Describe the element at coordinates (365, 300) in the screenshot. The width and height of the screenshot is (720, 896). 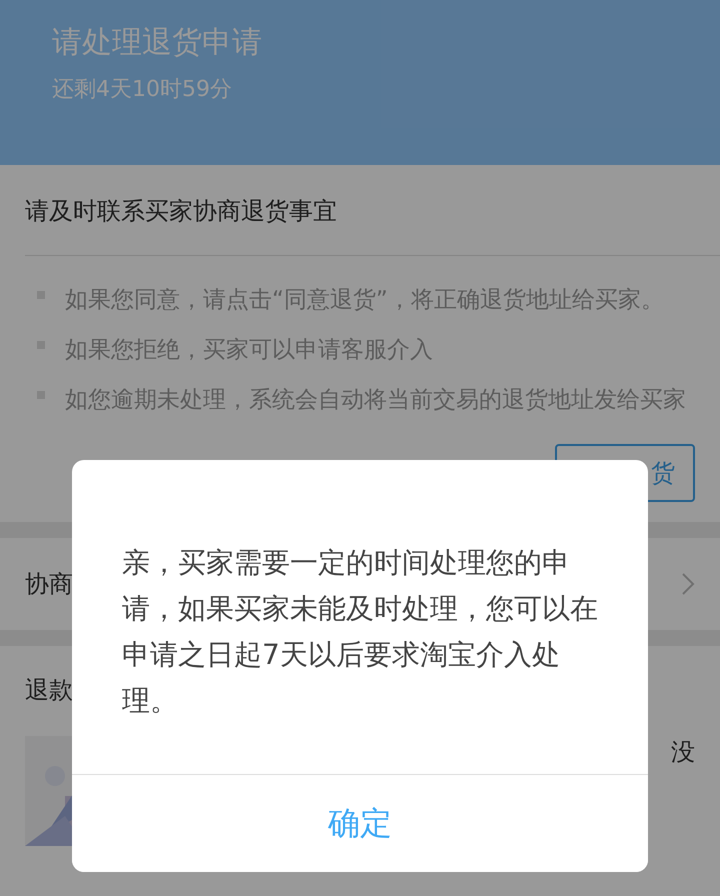
I see `notice-text: 如果您同意，请点击“同意退货”，将正确退货地址给买家。` at that location.